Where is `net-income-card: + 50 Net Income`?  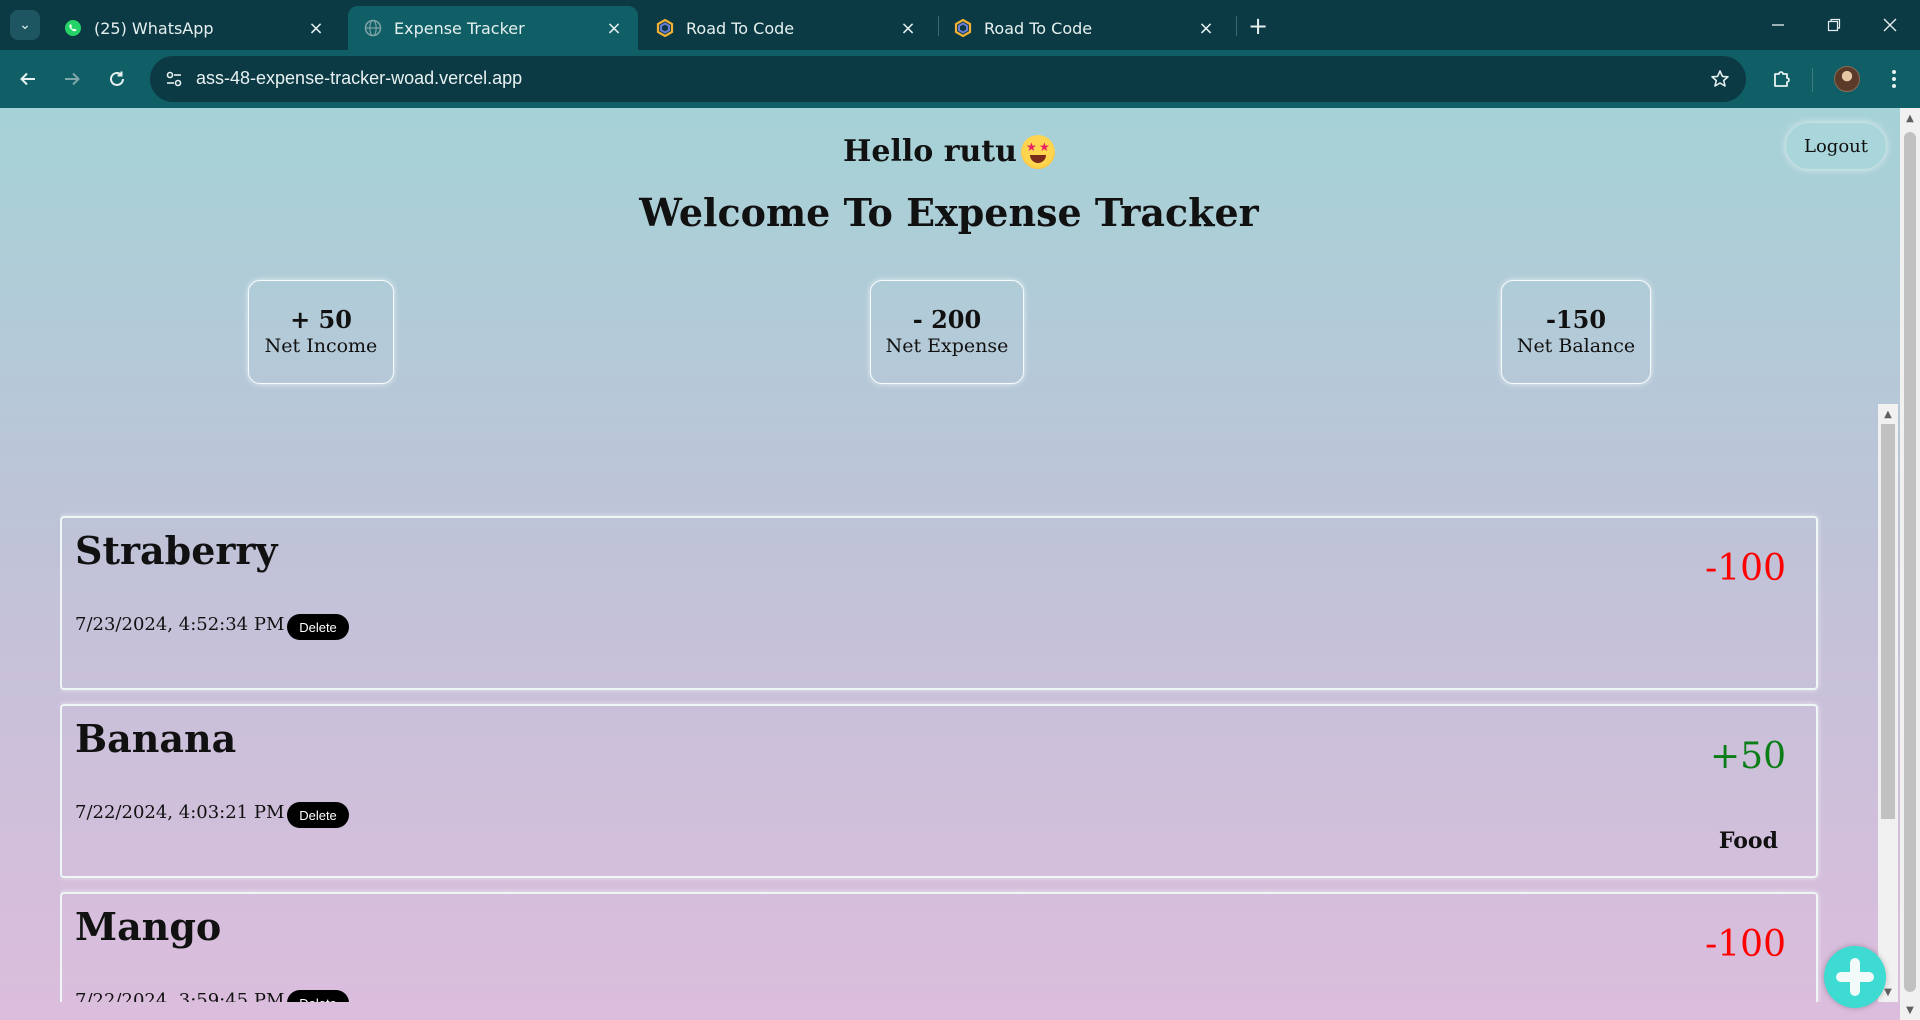
net-income-card: + 50 Net Income is located at coordinates (321, 332).